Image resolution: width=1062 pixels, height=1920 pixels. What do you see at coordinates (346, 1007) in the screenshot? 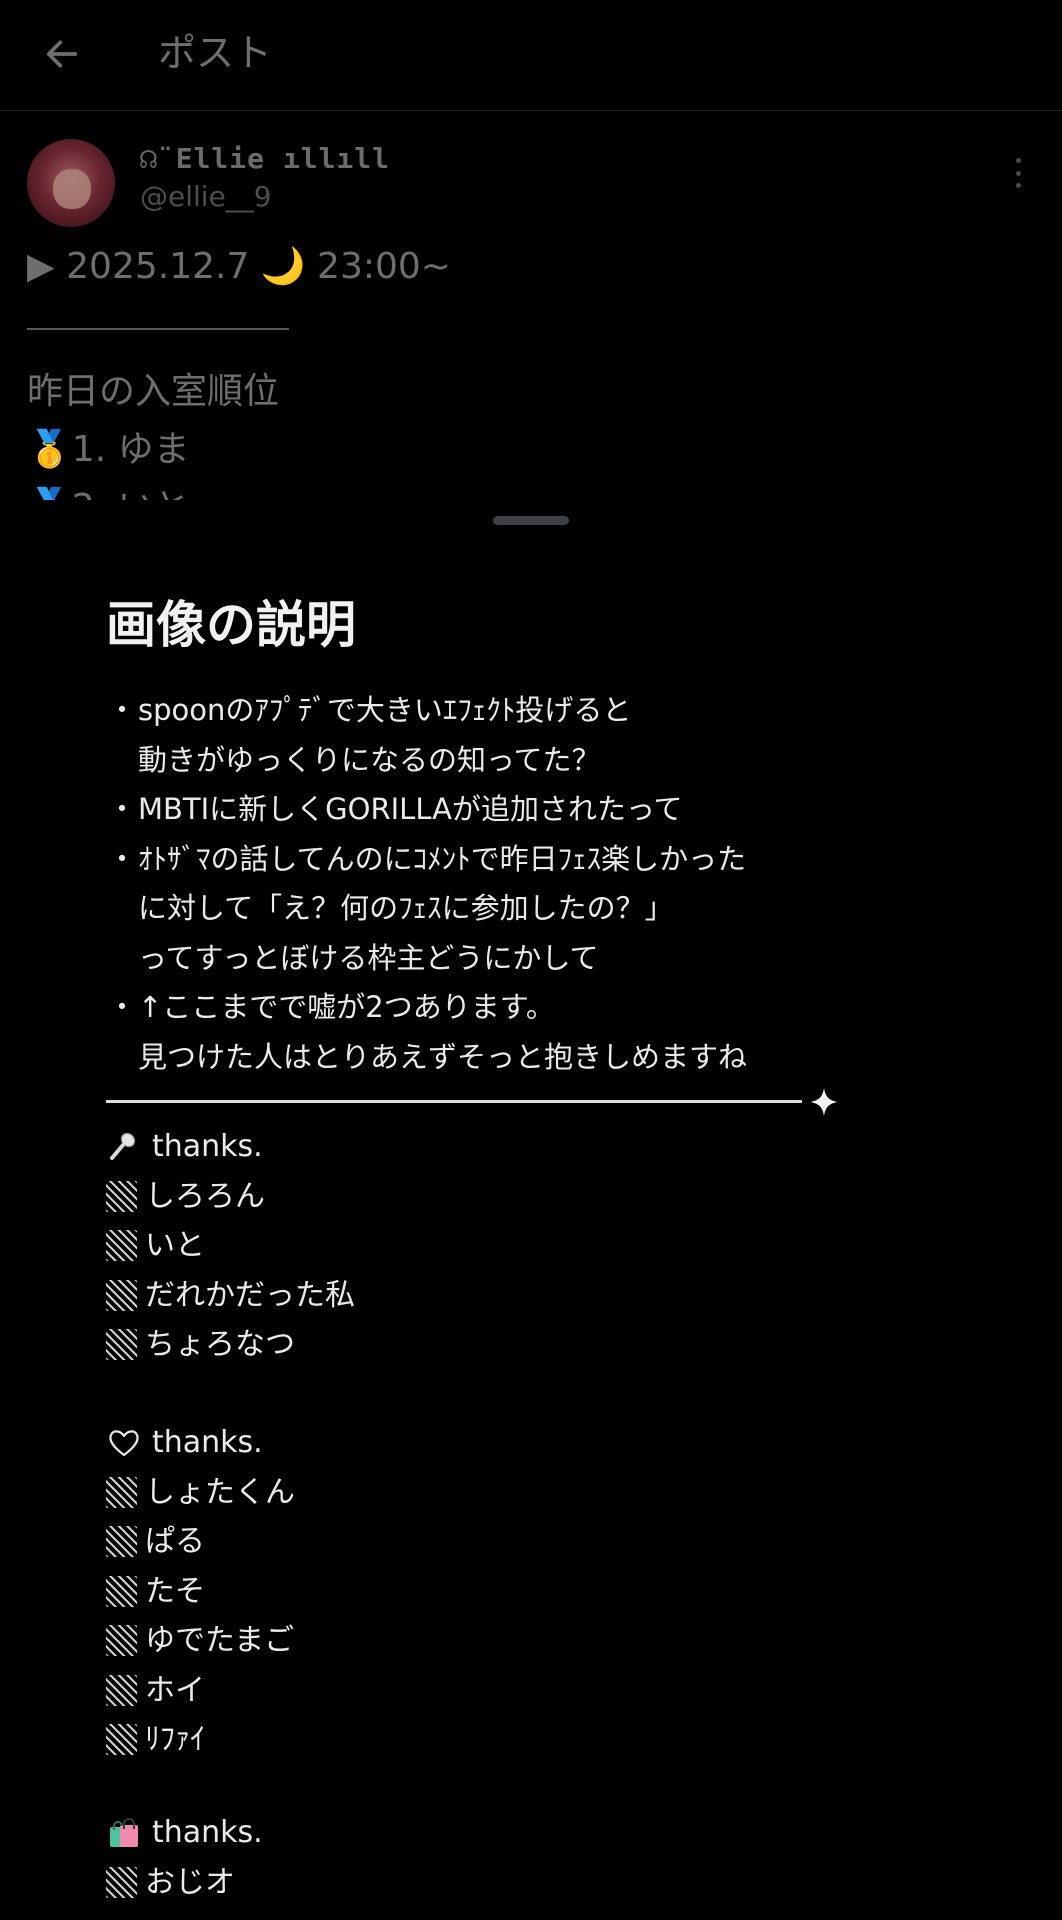
I see `description-line-text: ↑ここまでで嘘が2つあります。` at bounding box center [346, 1007].